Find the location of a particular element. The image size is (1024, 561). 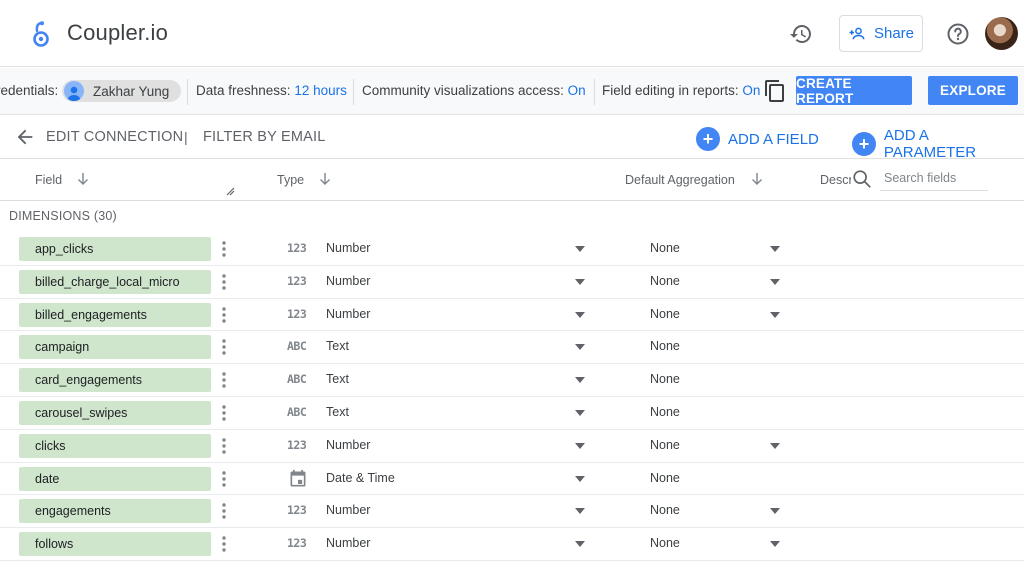

share-button: Share is located at coordinates (881, 33).